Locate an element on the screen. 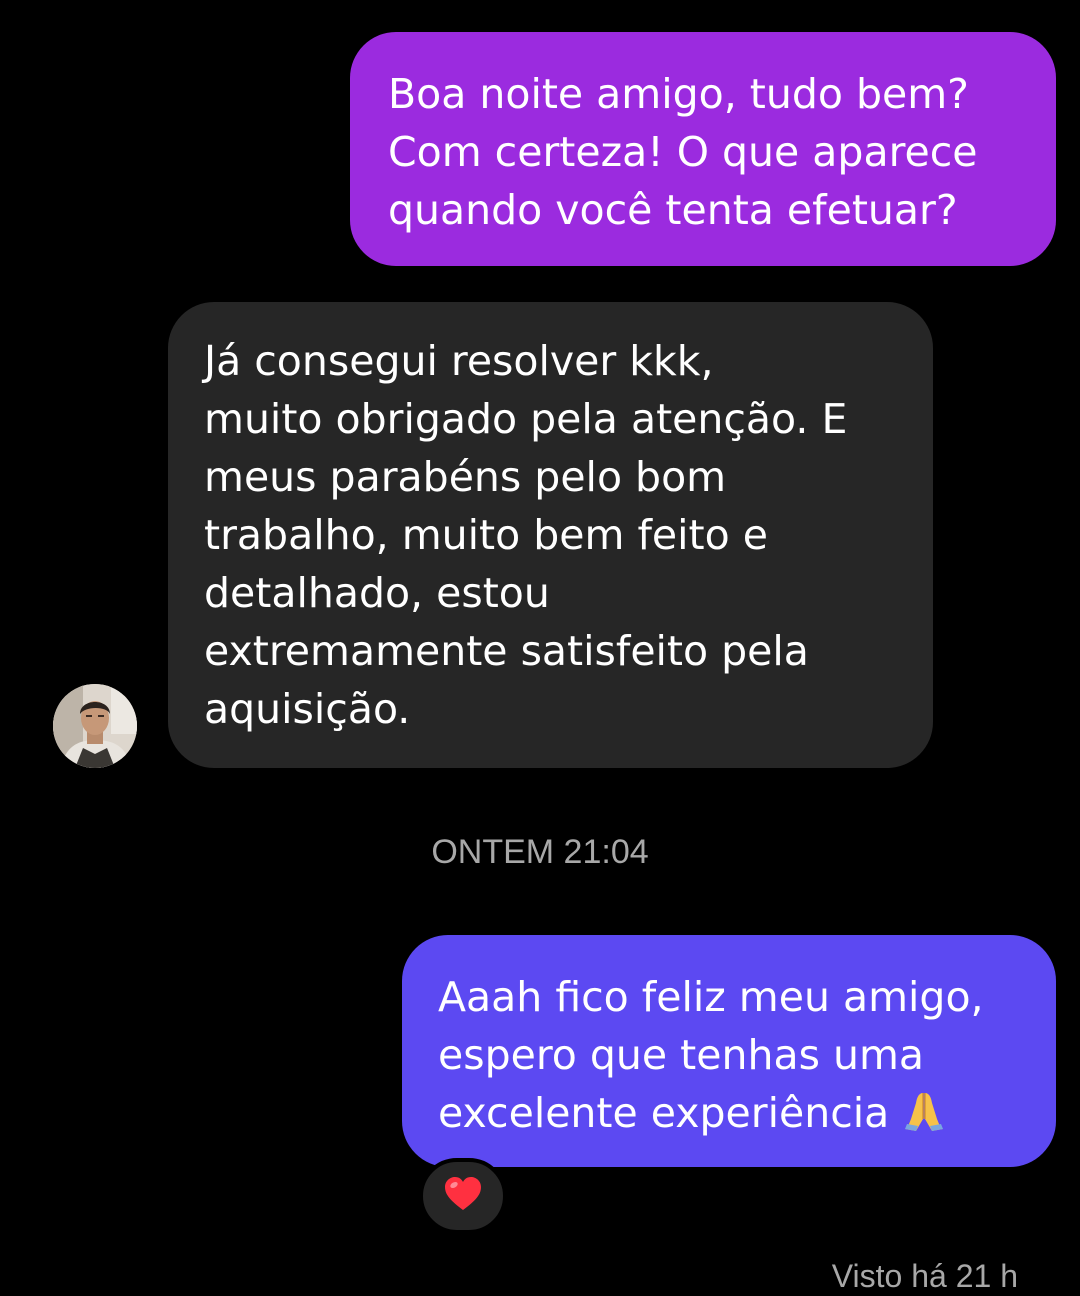 The image size is (1080, 1296). message-text: Já consegui resolver kkk, is located at coordinates (459, 361).